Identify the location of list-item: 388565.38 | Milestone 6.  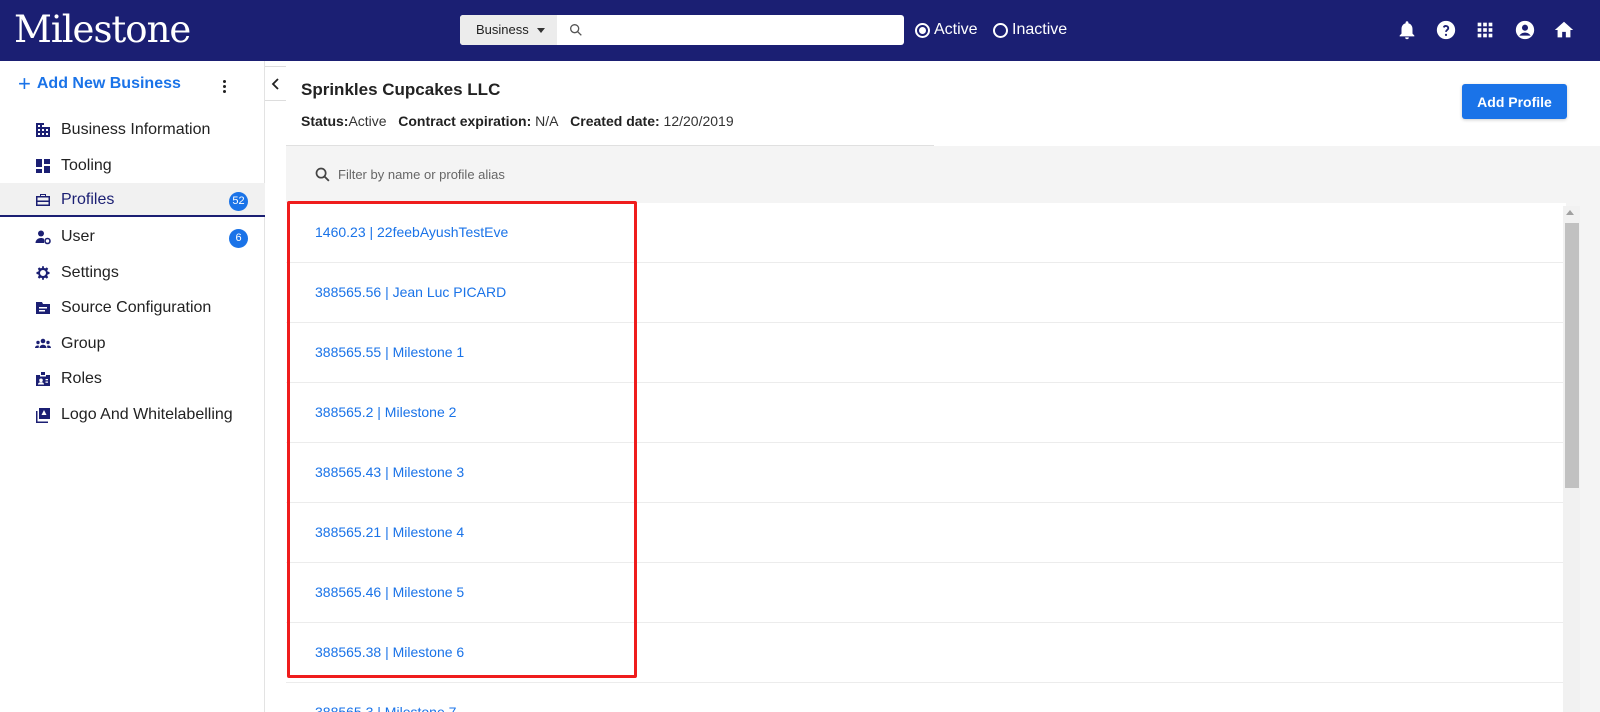
(926, 653).